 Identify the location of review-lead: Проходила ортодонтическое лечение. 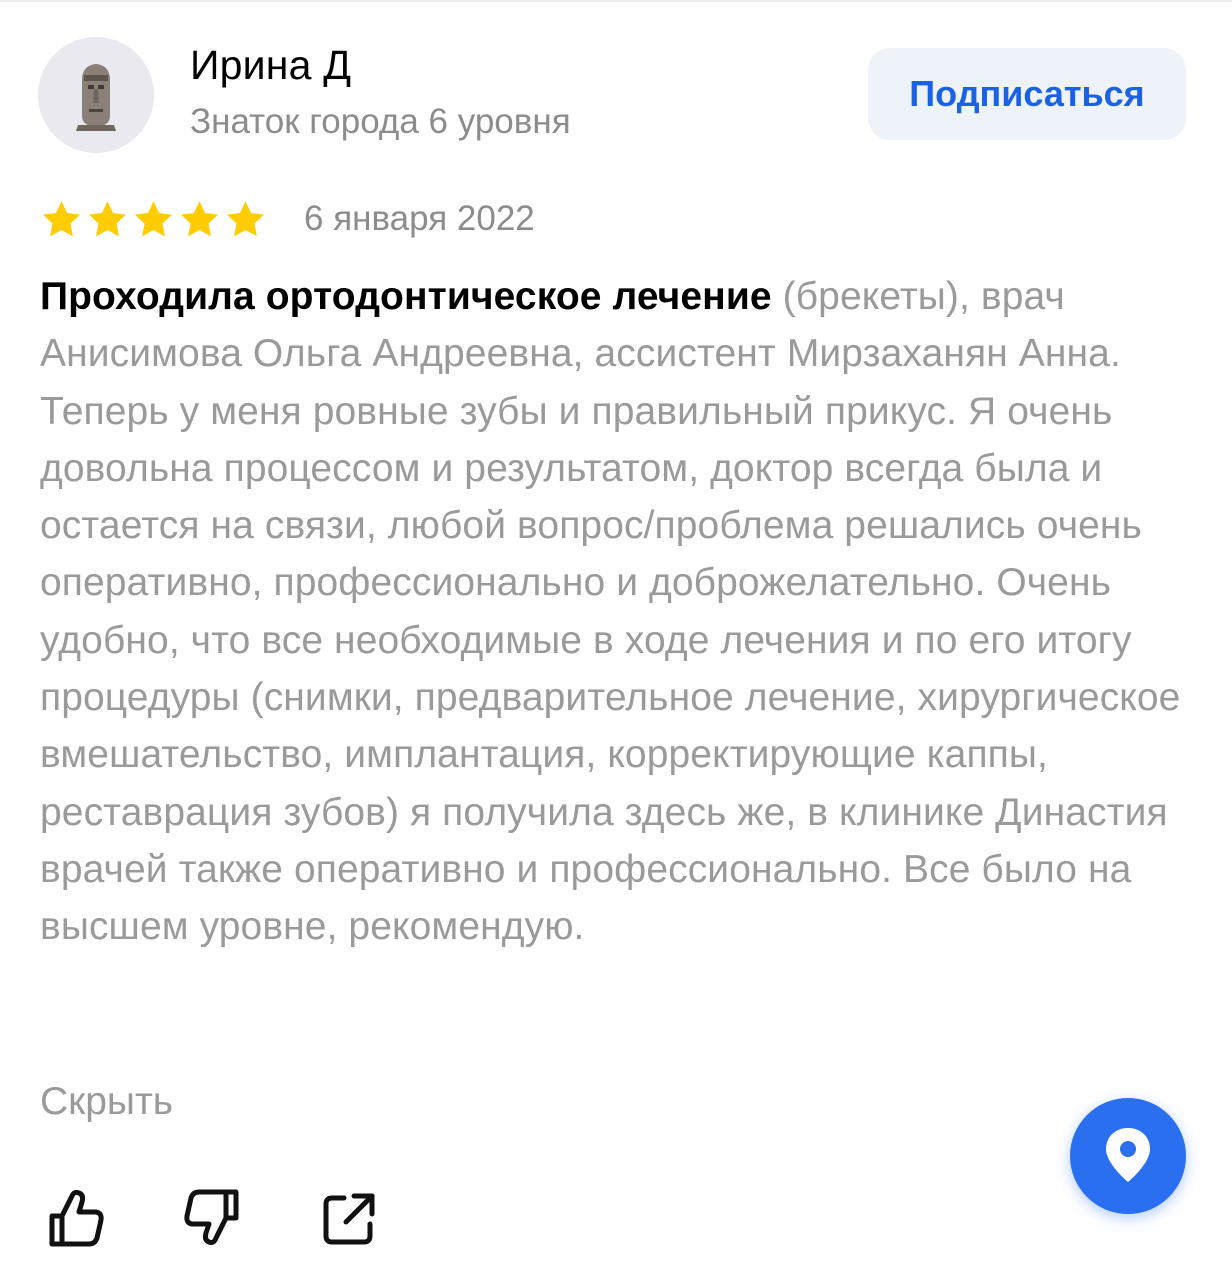
(406, 296).